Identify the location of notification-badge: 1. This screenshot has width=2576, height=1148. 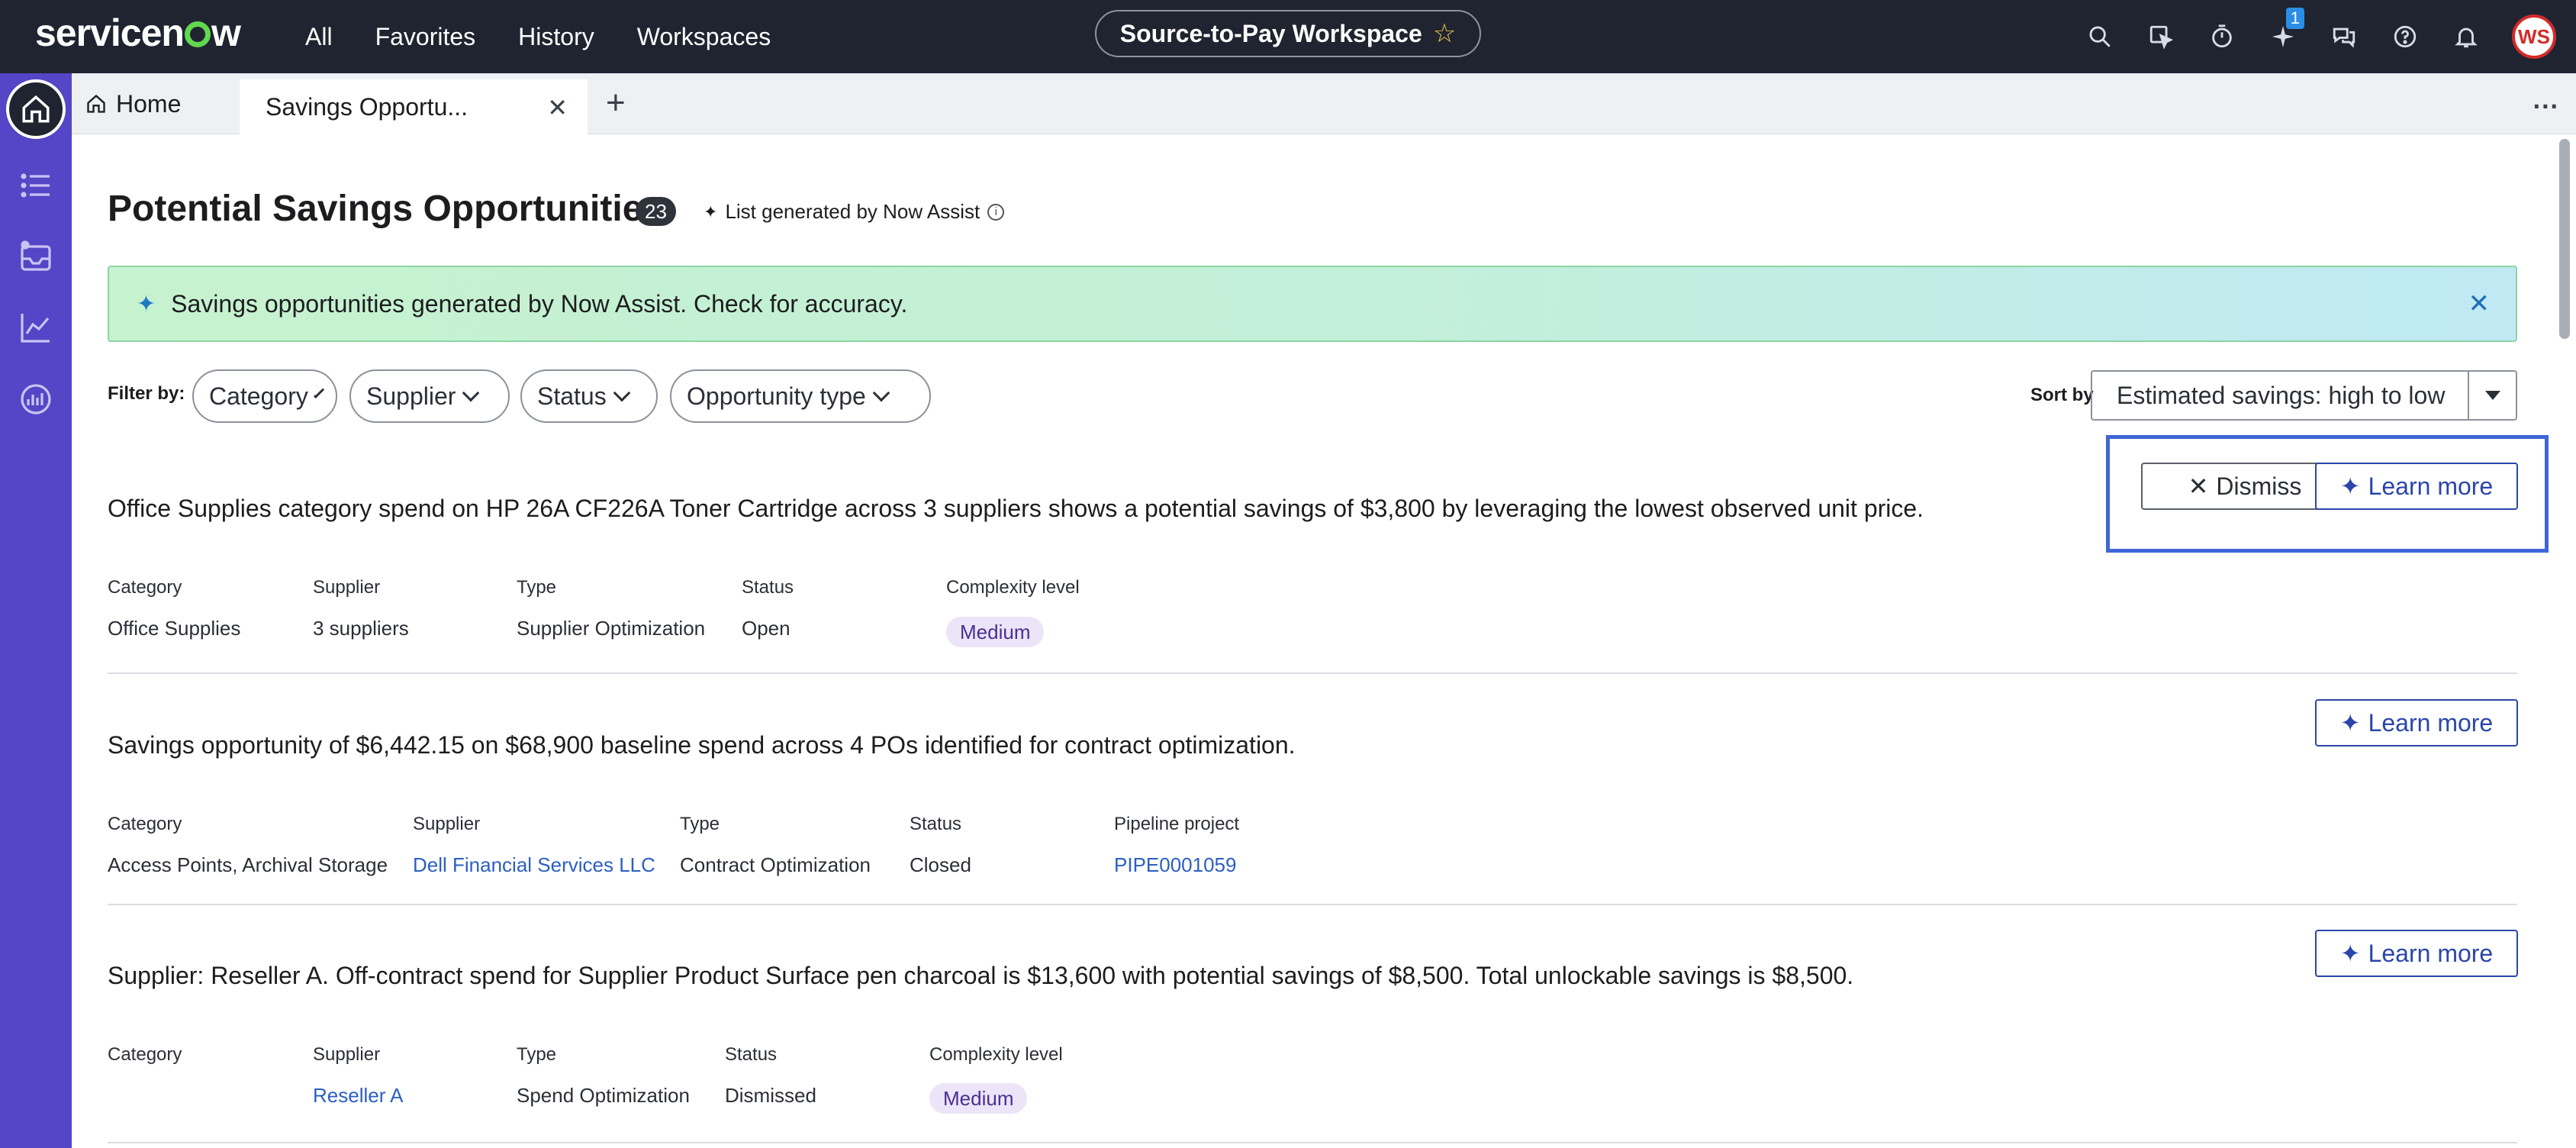
(2294, 18).